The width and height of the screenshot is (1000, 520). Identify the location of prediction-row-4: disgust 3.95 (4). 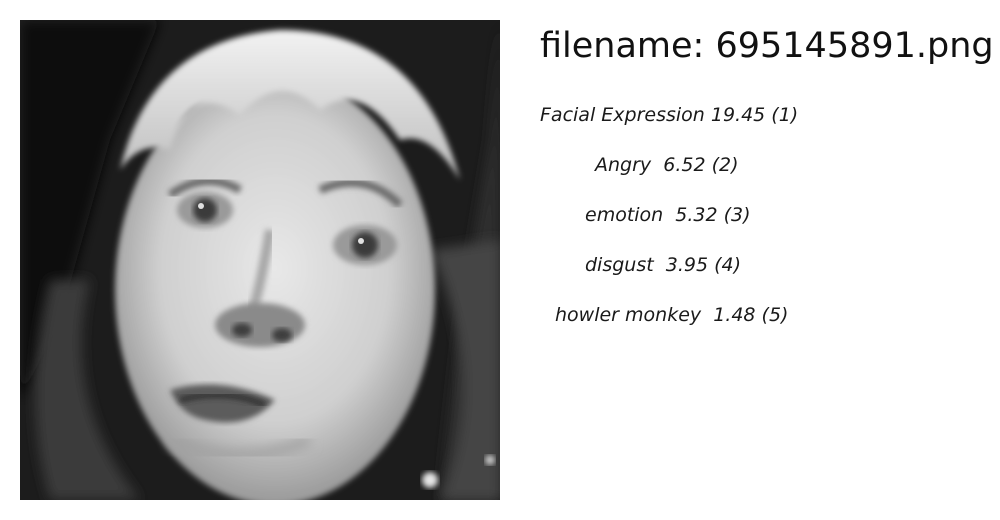
(663, 265).